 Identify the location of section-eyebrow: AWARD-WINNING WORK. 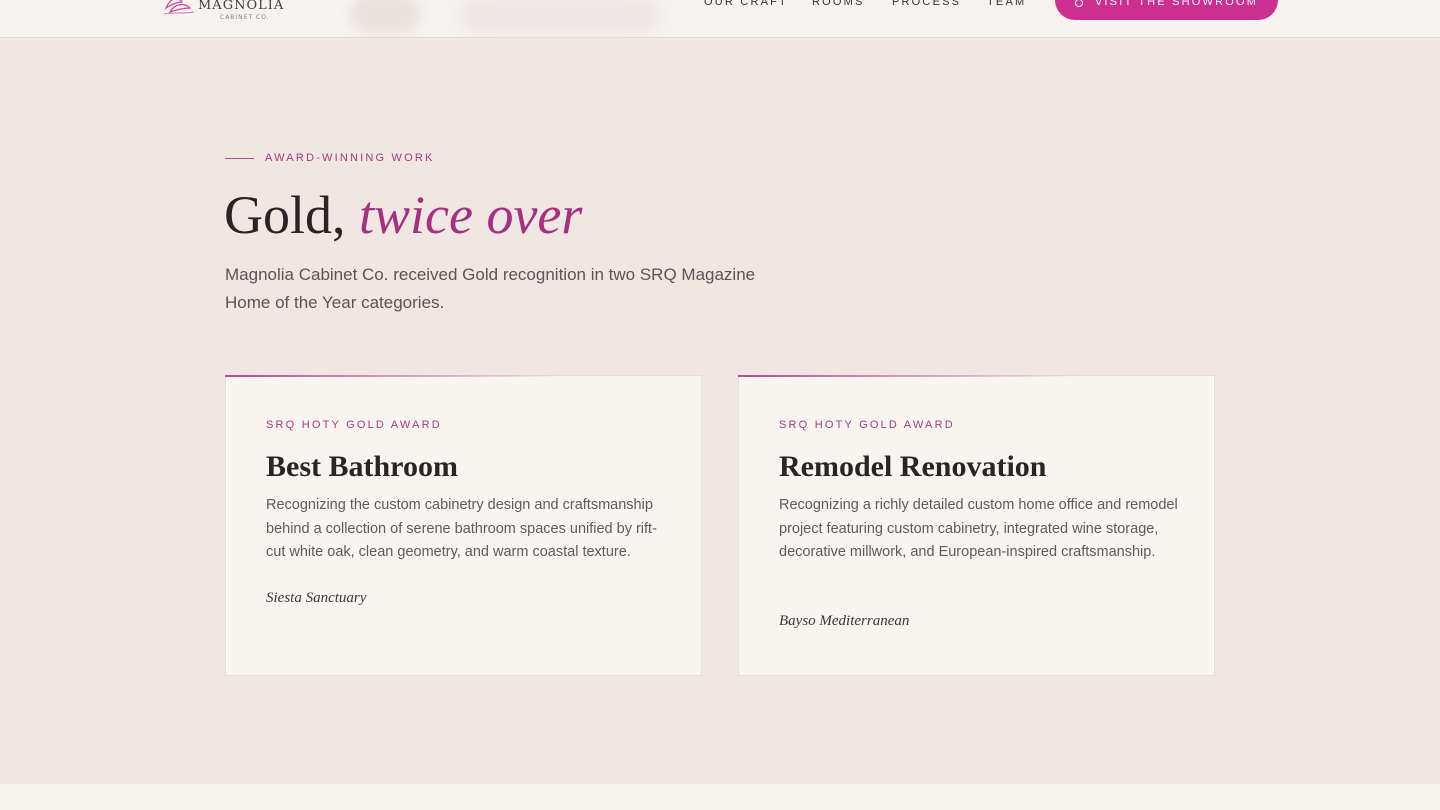
(330, 158).